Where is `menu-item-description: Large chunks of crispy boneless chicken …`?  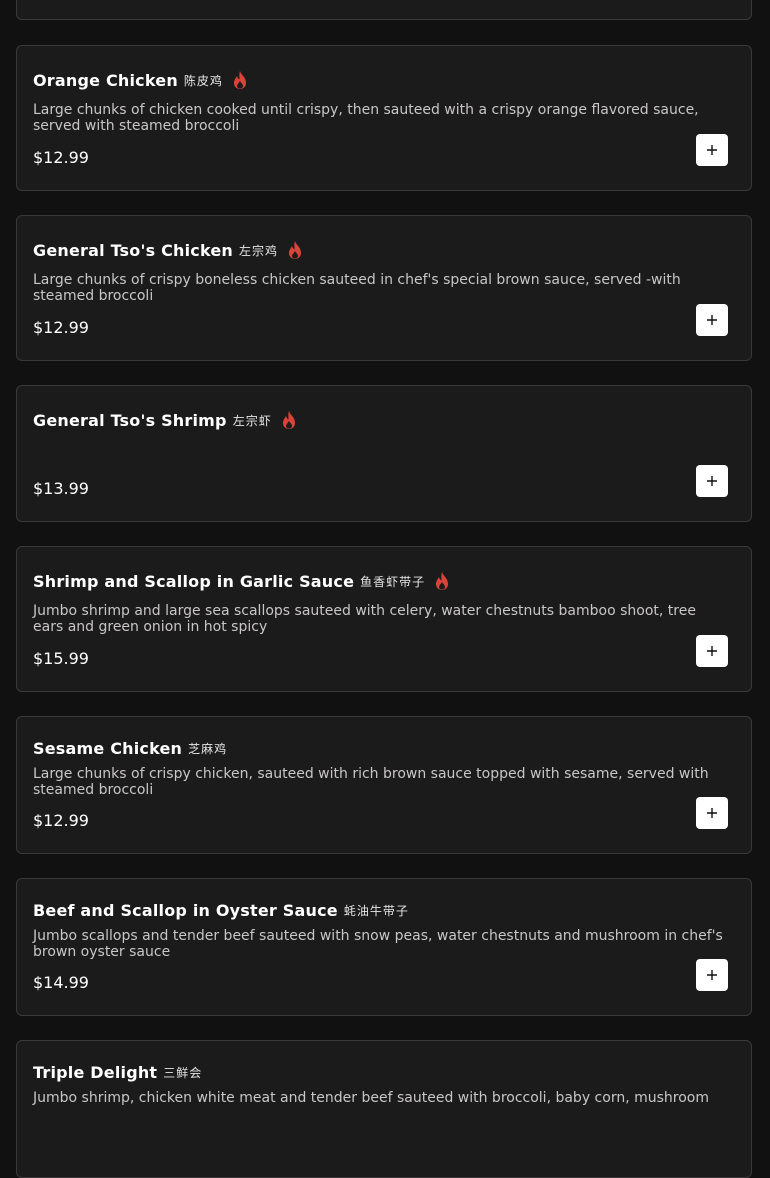
menu-item-description: Large chunks of crispy boneless chicken … is located at coordinates (357, 288).